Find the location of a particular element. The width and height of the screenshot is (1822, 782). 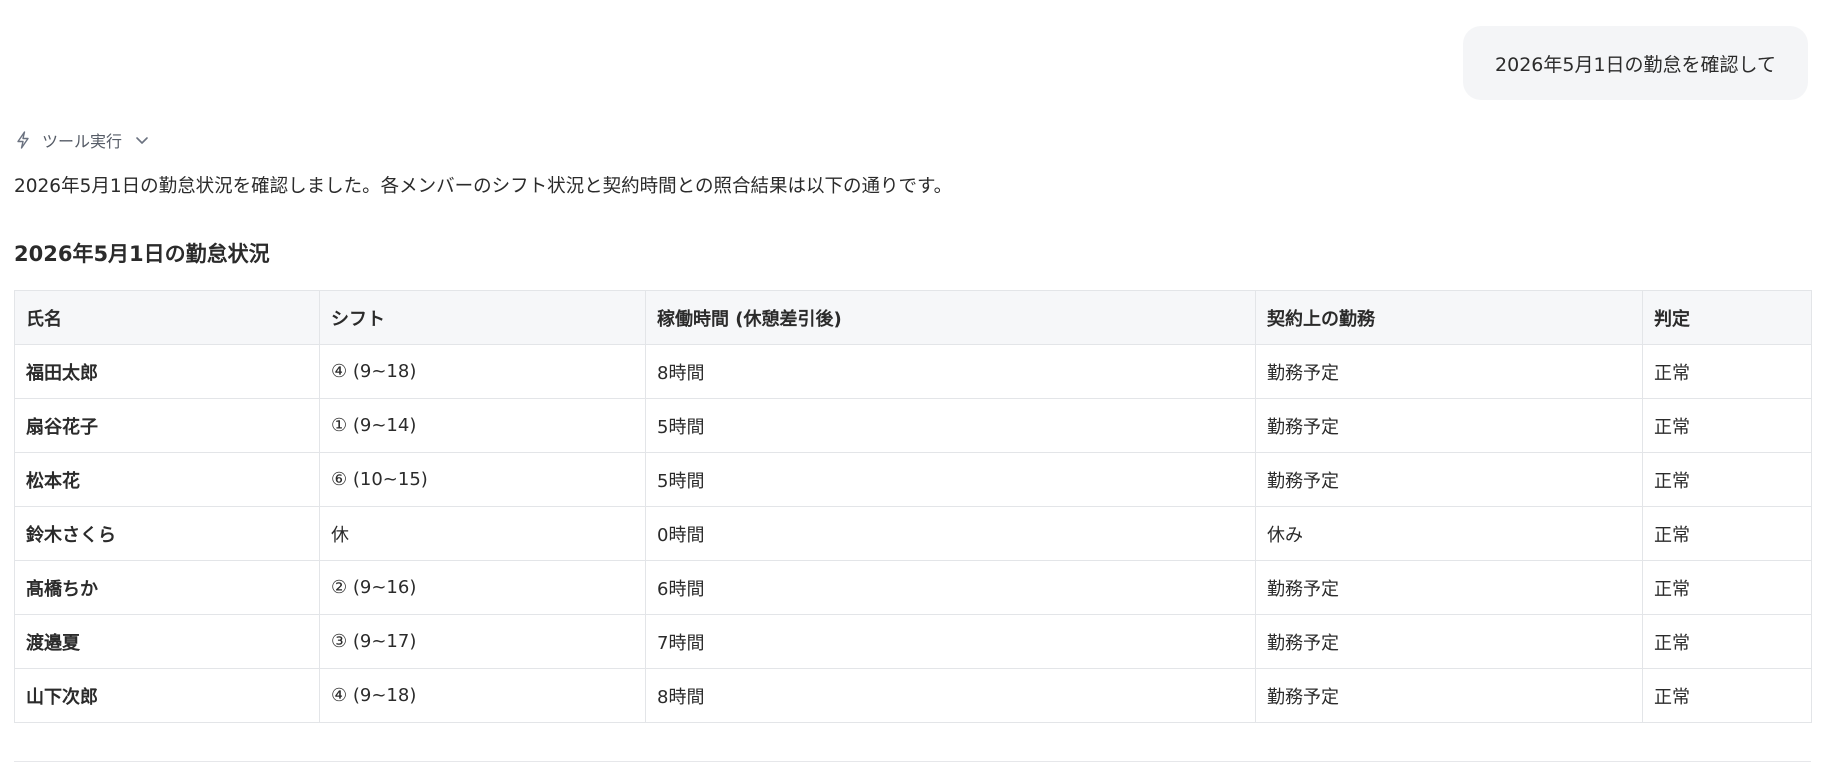

cell-name: 髙橋ちか is located at coordinates (167, 587).